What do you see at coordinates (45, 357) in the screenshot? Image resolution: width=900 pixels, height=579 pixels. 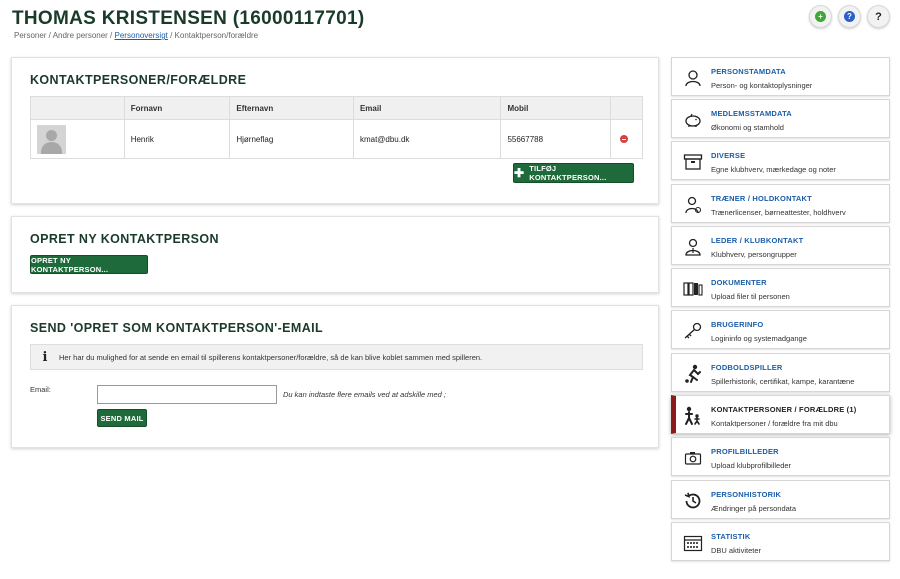 I see `info-icon: i` at bounding box center [45, 357].